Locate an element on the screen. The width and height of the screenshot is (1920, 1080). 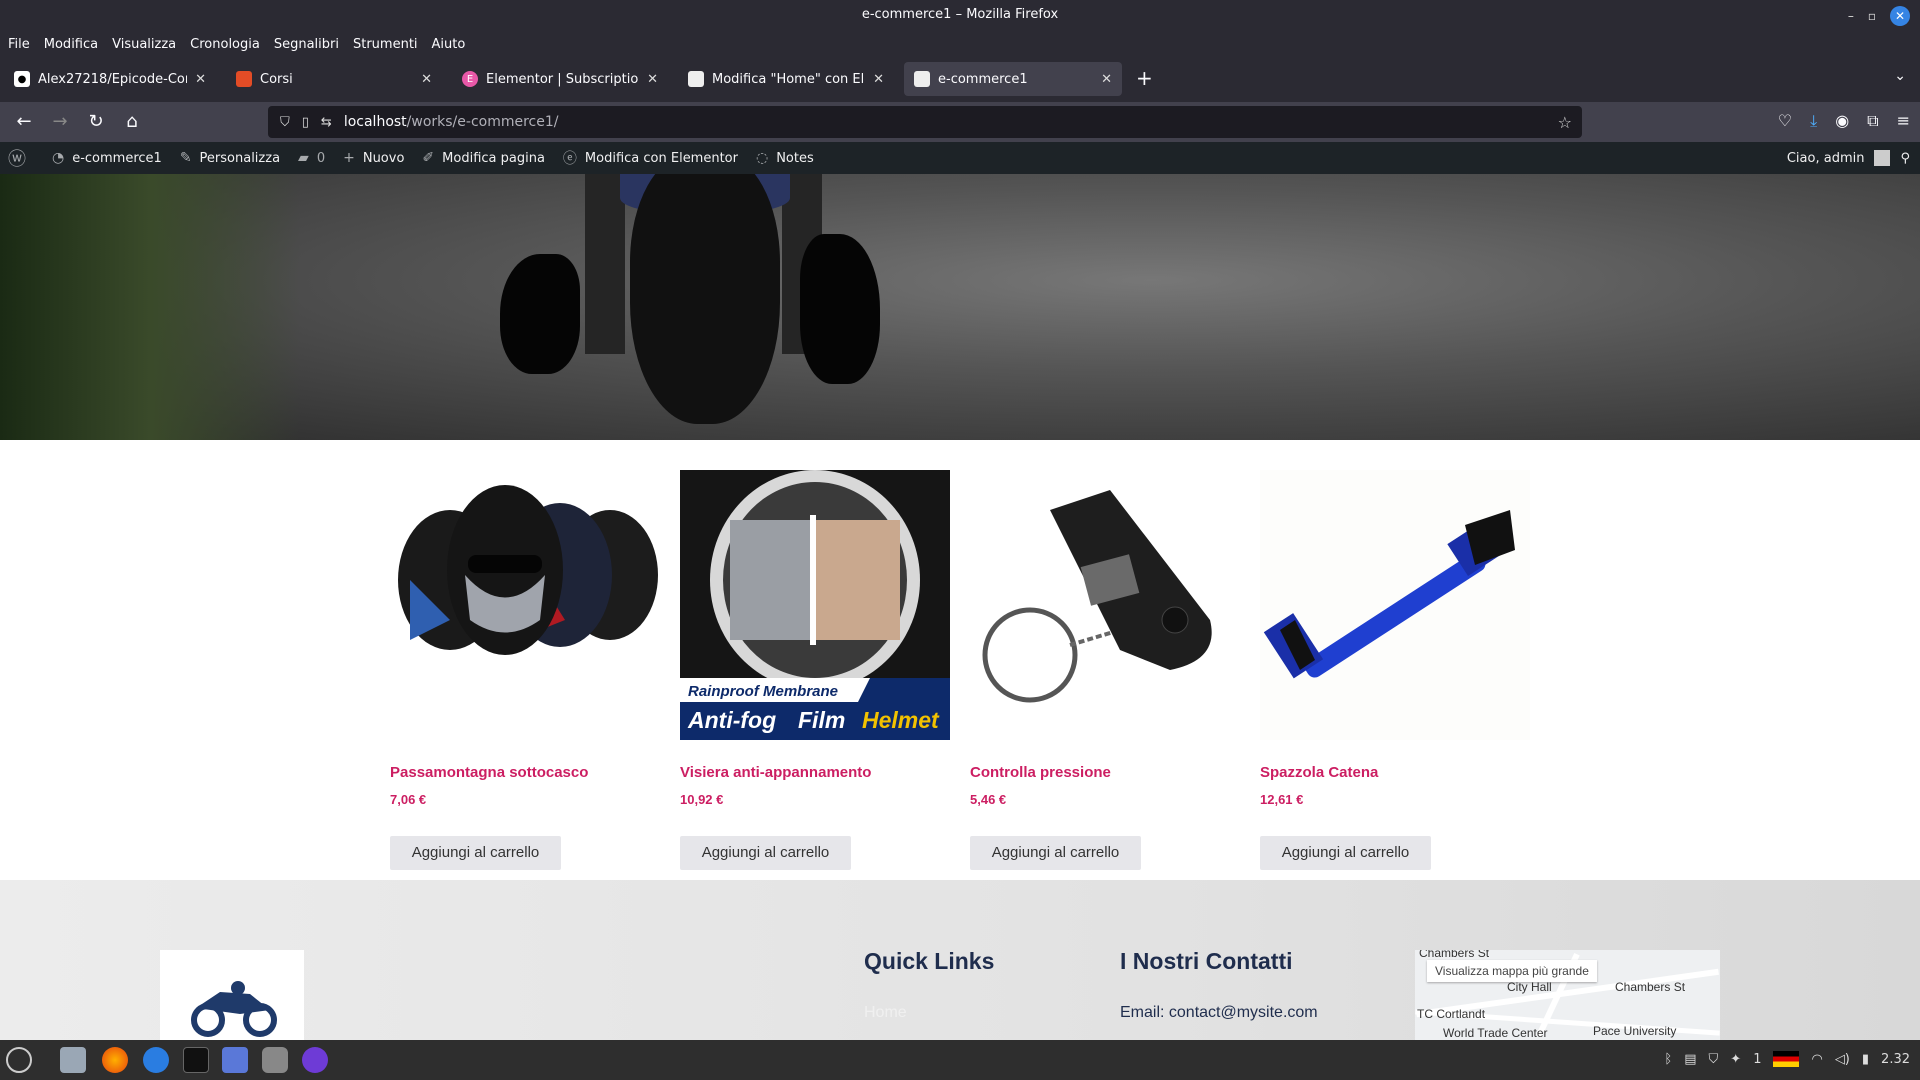
wp-greeting: Ciao, admin is located at coordinates (1826, 158).